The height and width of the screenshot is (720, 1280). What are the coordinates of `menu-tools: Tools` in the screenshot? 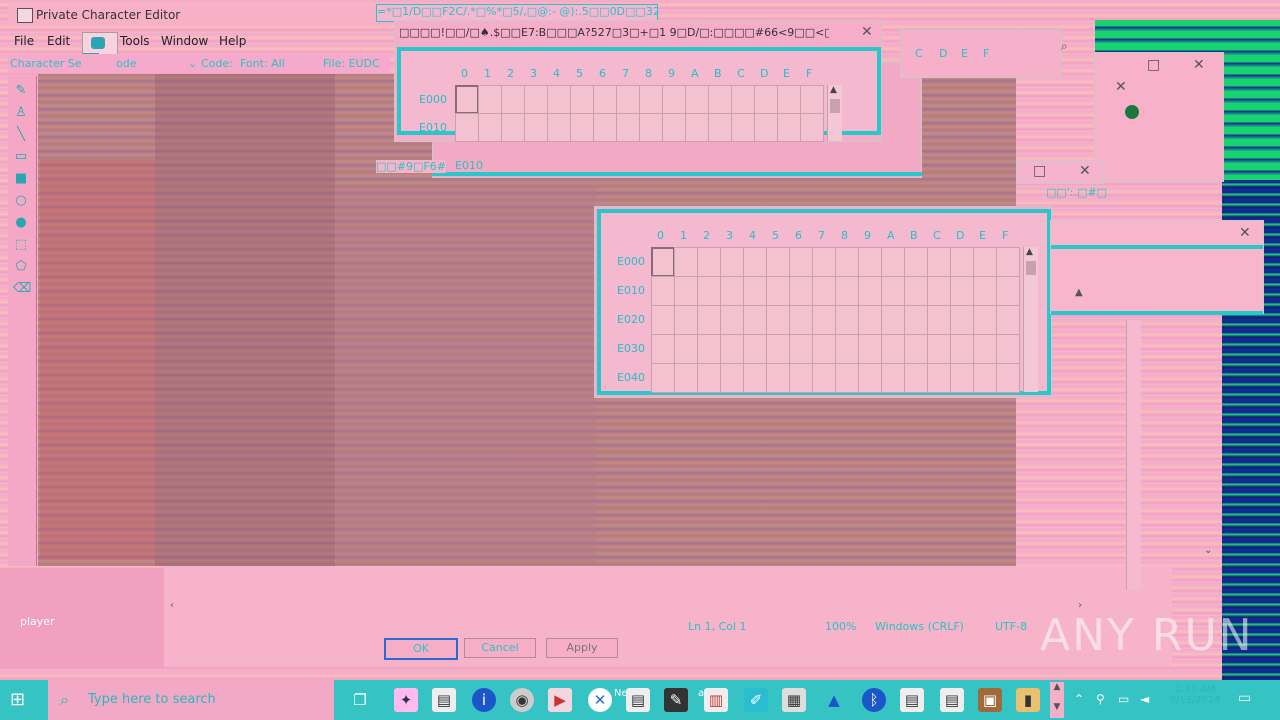 It's located at (135, 41).